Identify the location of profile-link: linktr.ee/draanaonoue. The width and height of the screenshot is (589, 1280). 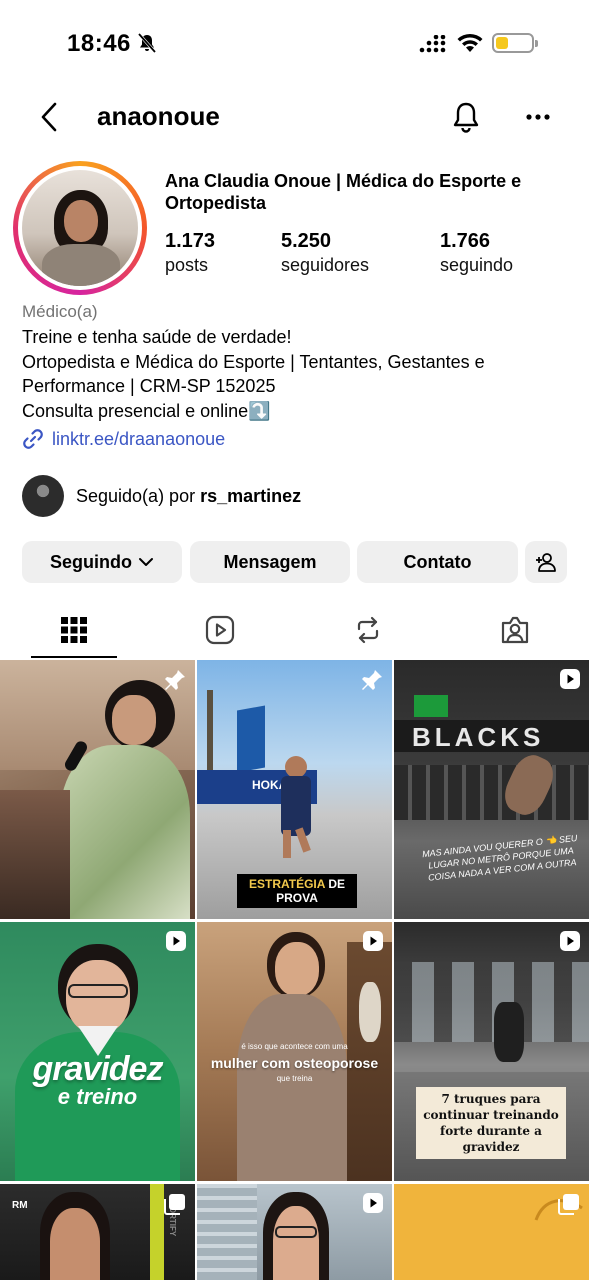
(123, 439).